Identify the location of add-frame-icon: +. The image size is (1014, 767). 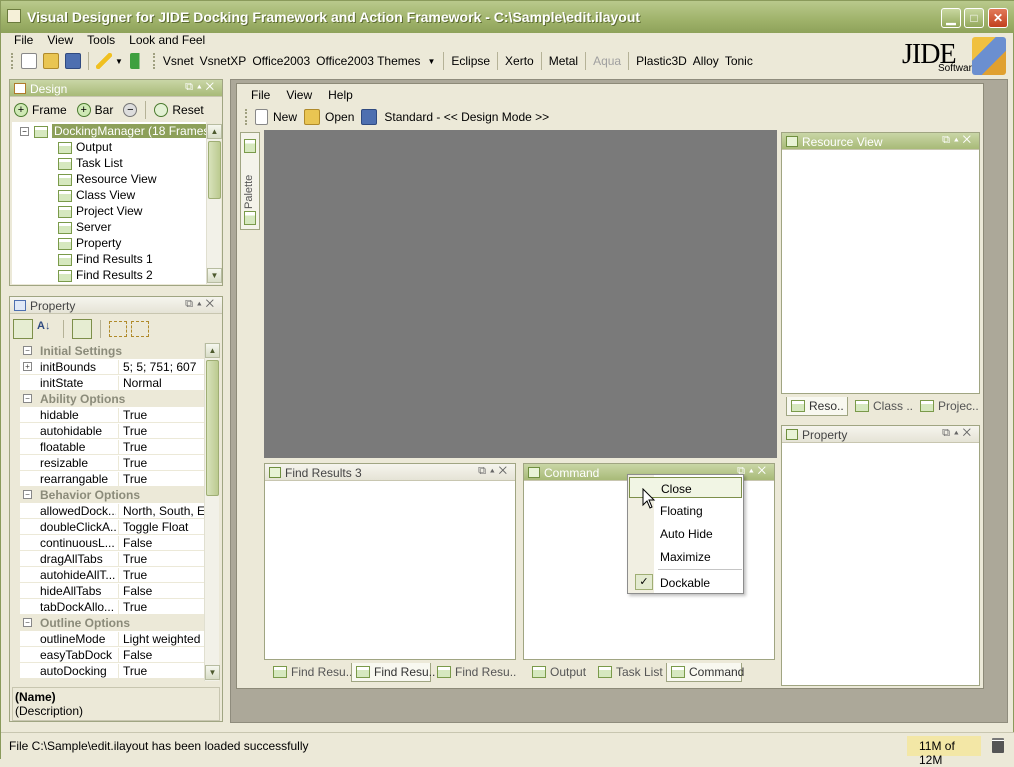
(21, 110).